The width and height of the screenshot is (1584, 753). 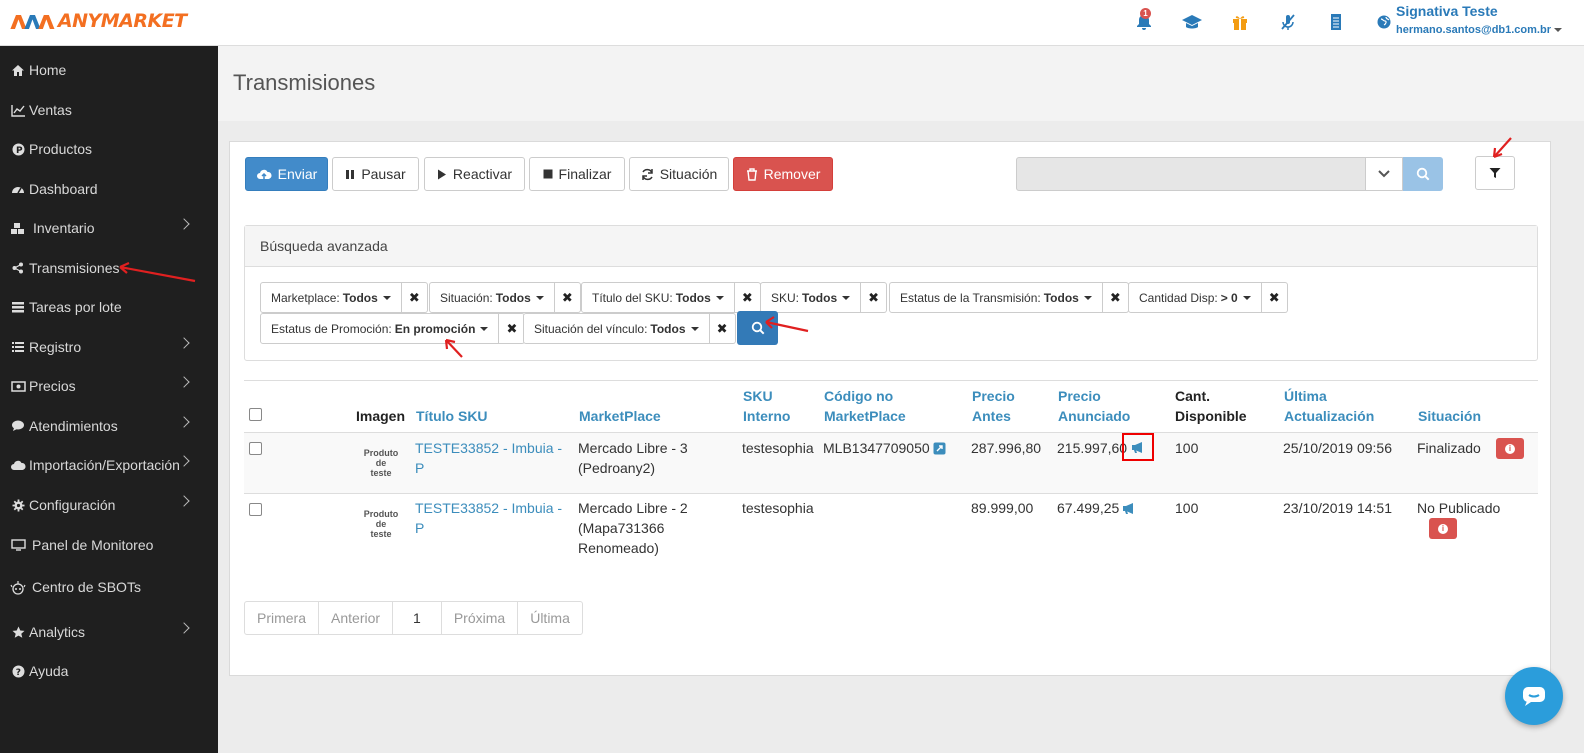 What do you see at coordinates (792, 174) in the screenshot?
I see `remover-label: Remover` at bounding box center [792, 174].